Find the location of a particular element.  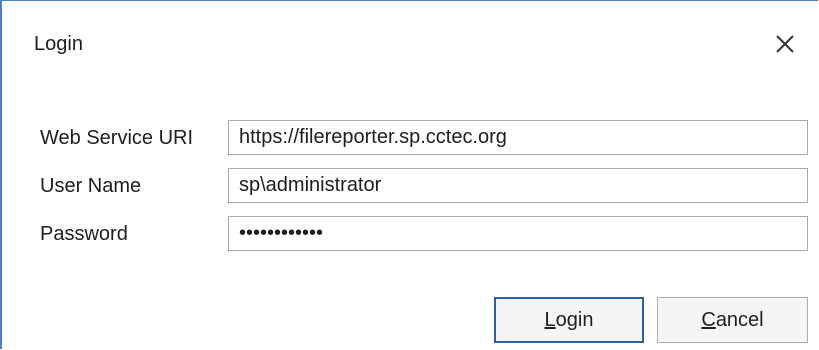

cancel-button-label: ancel is located at coordinates (739, 320).